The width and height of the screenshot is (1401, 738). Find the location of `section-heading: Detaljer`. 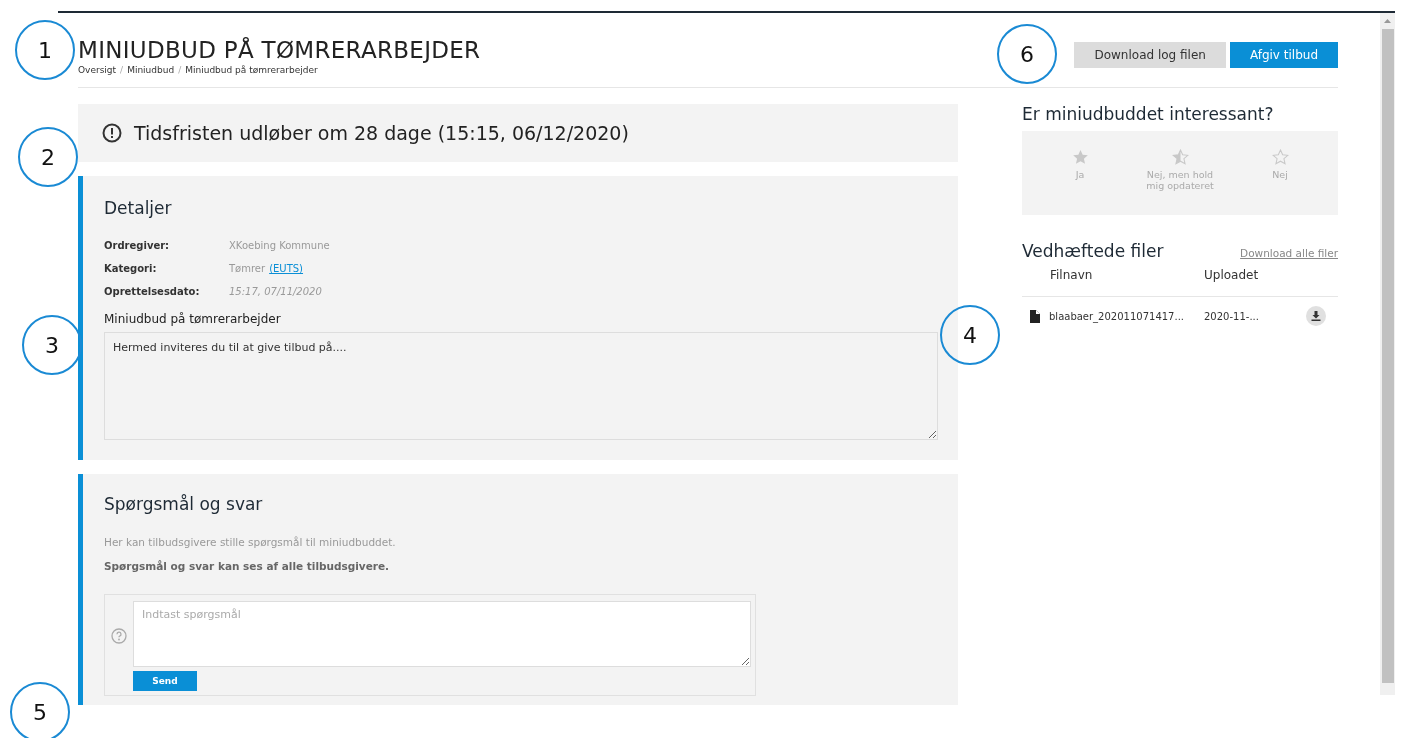

section-heading: Detaljer is located at coordinates (138, 208).